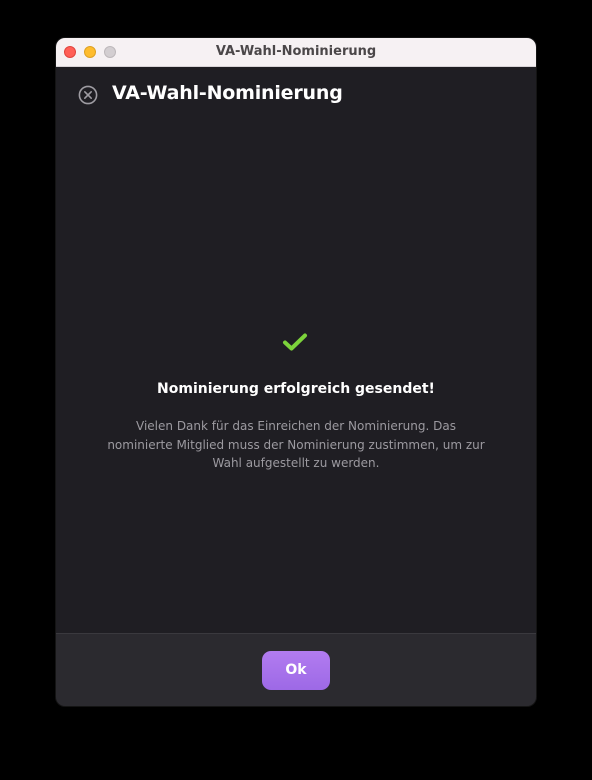  What do you see at coordinates (295, 342) in the screenshot?
I see `checkmark-icon` at bounding box center [295, 342].